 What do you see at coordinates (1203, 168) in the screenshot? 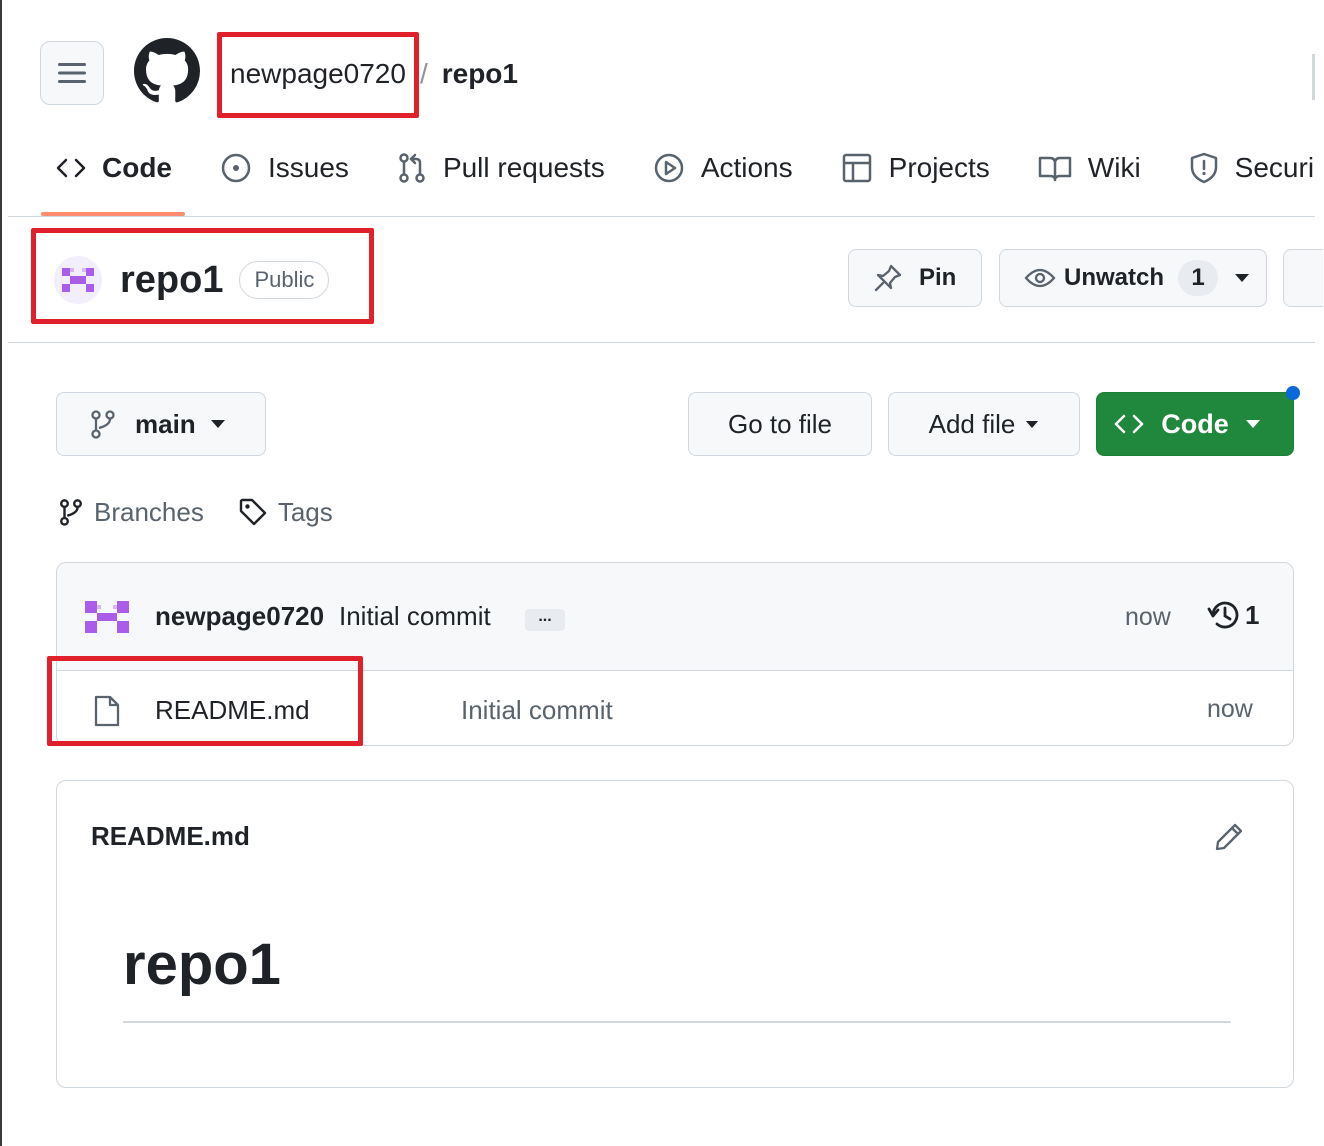
I see `shield-icon` at bounding box center [1203, 168].